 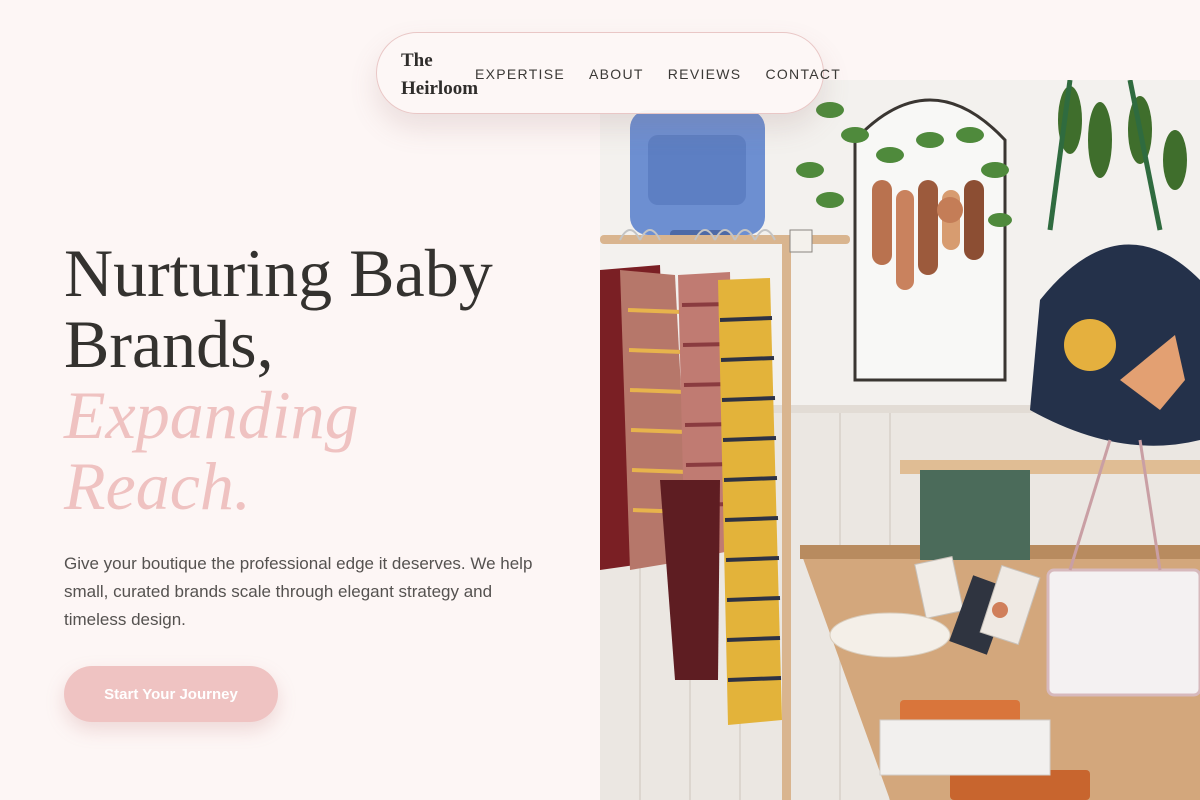 What do you see at coordinates (890, 635) in the screenshot?
I see `ceramic-plate` at bounding box center [890, 635].